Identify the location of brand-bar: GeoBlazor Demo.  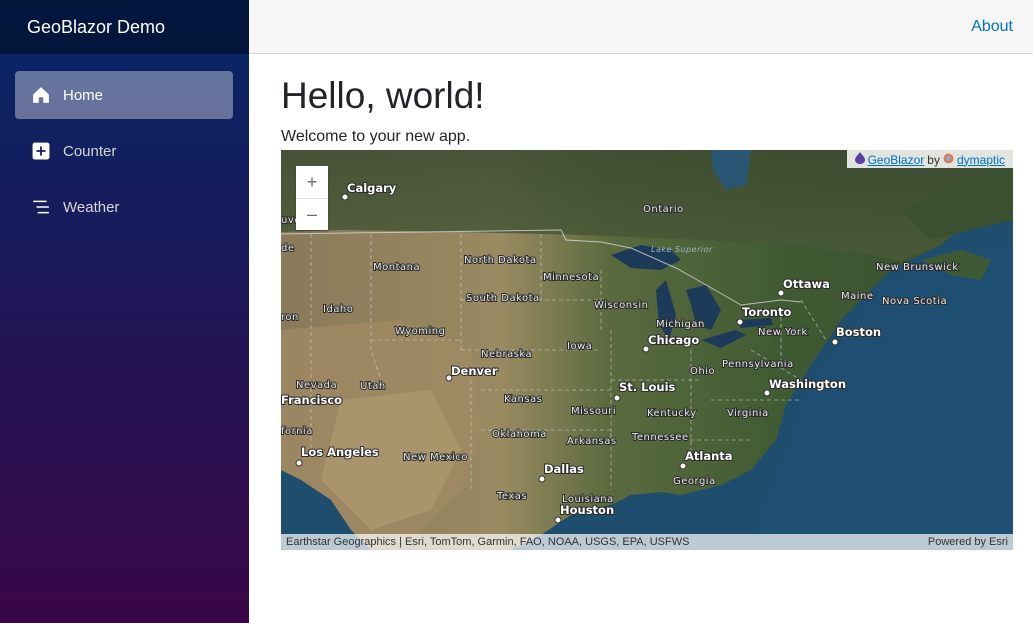
(124, 27).